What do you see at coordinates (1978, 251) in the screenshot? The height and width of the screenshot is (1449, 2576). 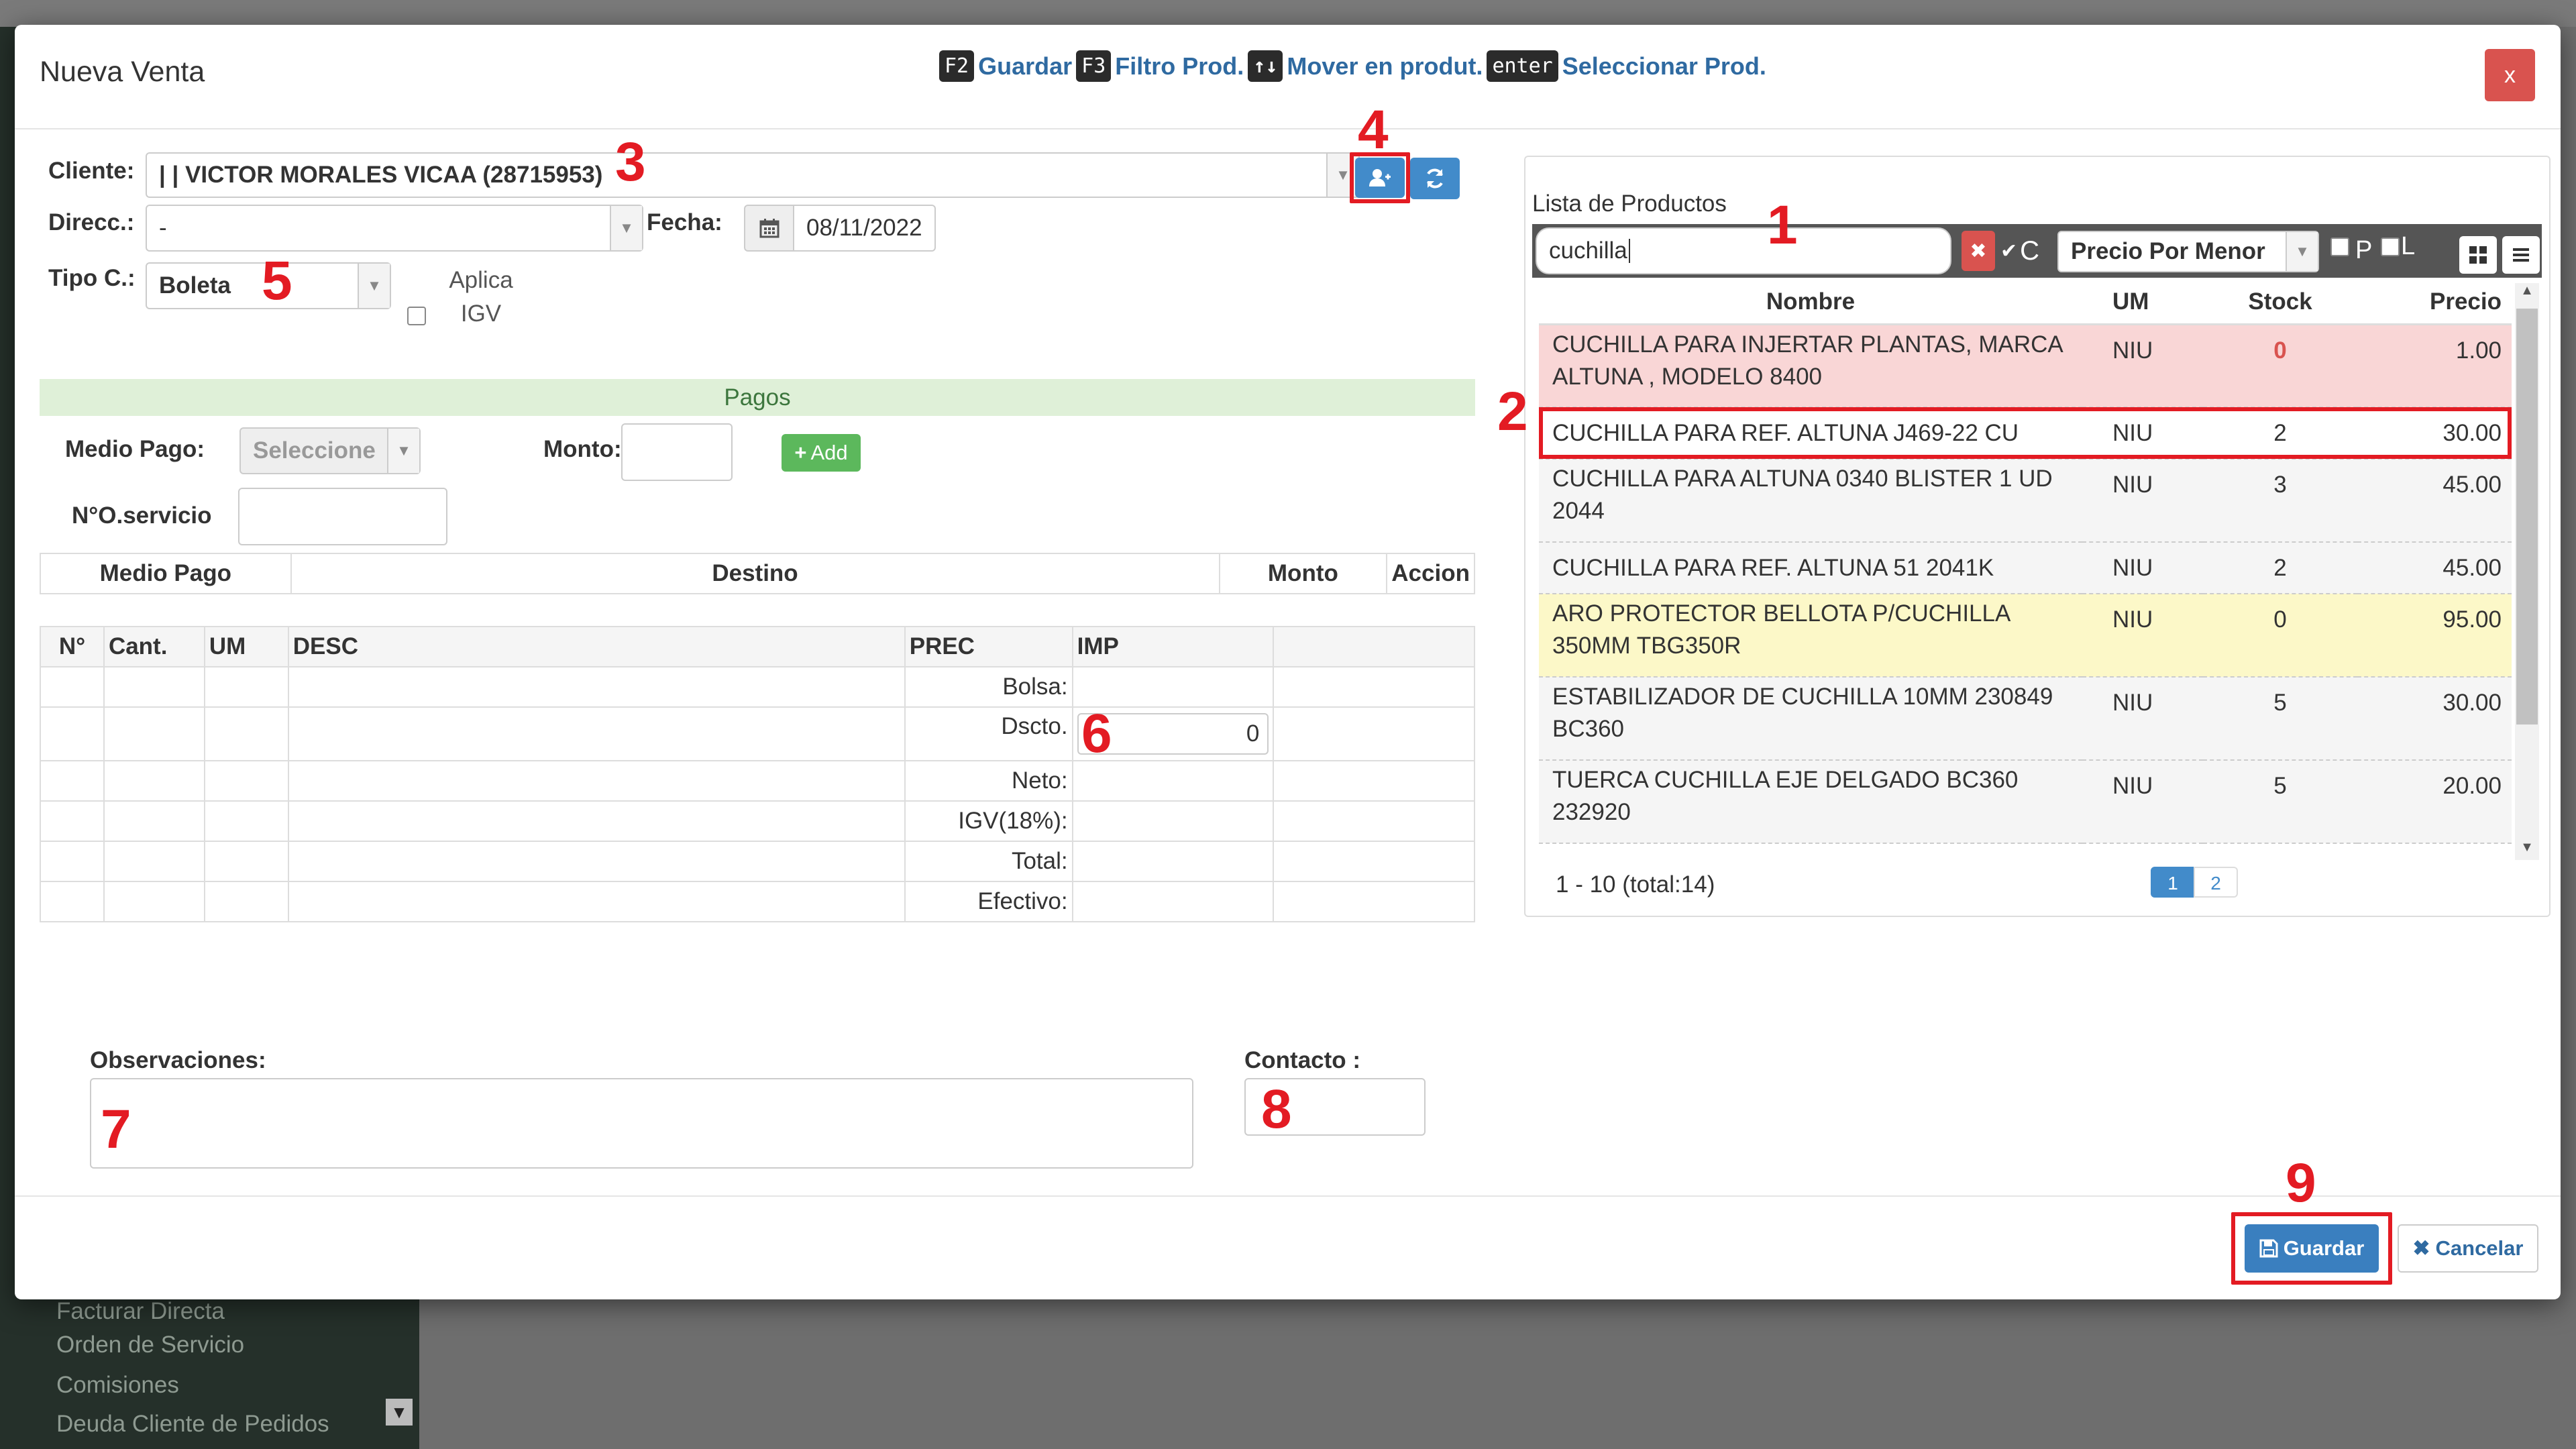 I see `clear-search-button: ✖` at bounding box center [1978, 251].